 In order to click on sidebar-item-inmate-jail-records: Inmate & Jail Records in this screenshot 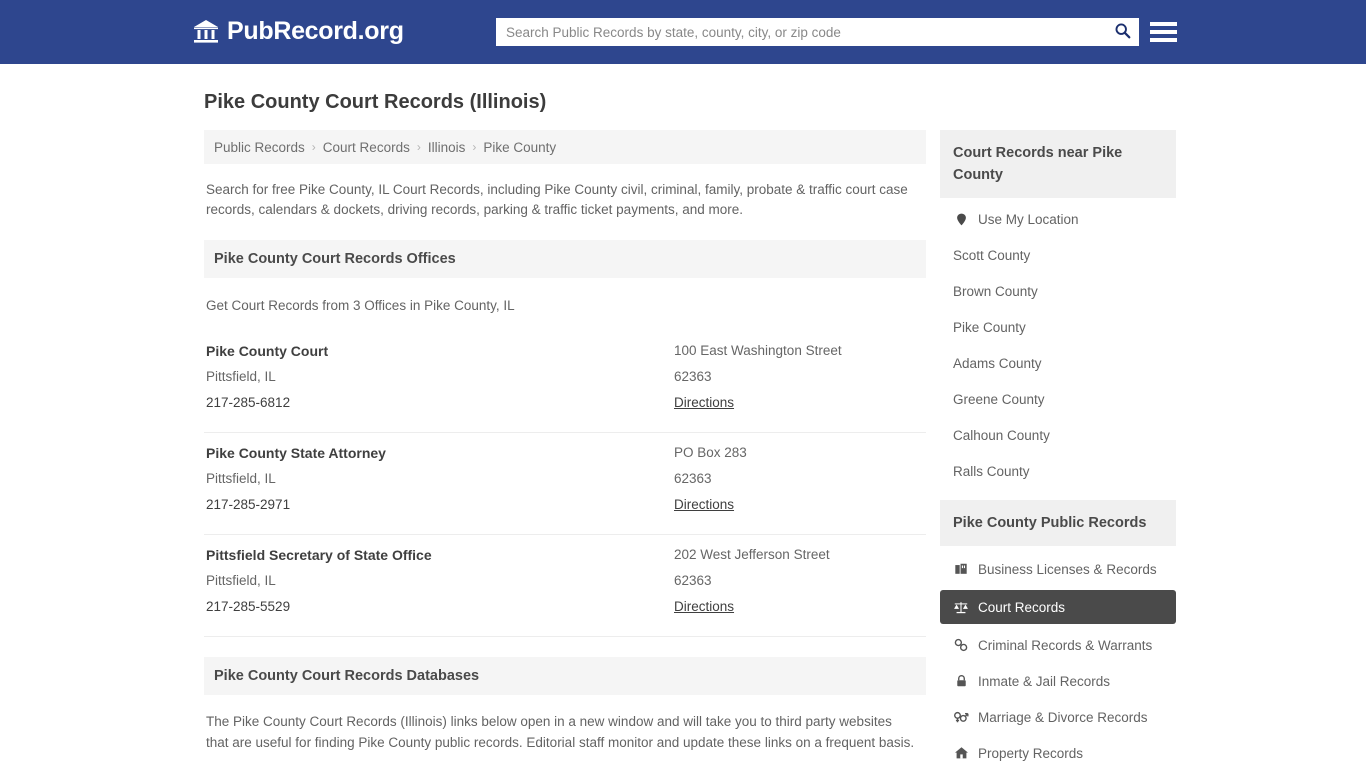, I will do `click(1058, 681)`.